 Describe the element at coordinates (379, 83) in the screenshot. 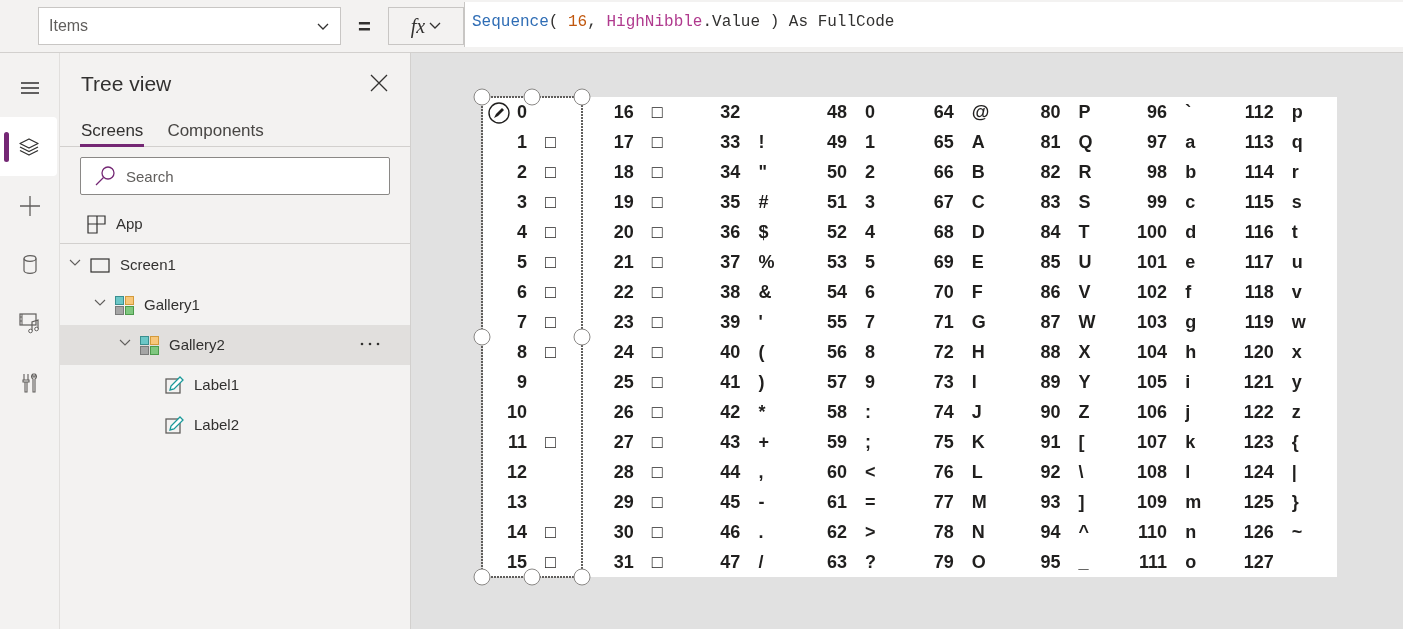

I see `close-button` at that location.